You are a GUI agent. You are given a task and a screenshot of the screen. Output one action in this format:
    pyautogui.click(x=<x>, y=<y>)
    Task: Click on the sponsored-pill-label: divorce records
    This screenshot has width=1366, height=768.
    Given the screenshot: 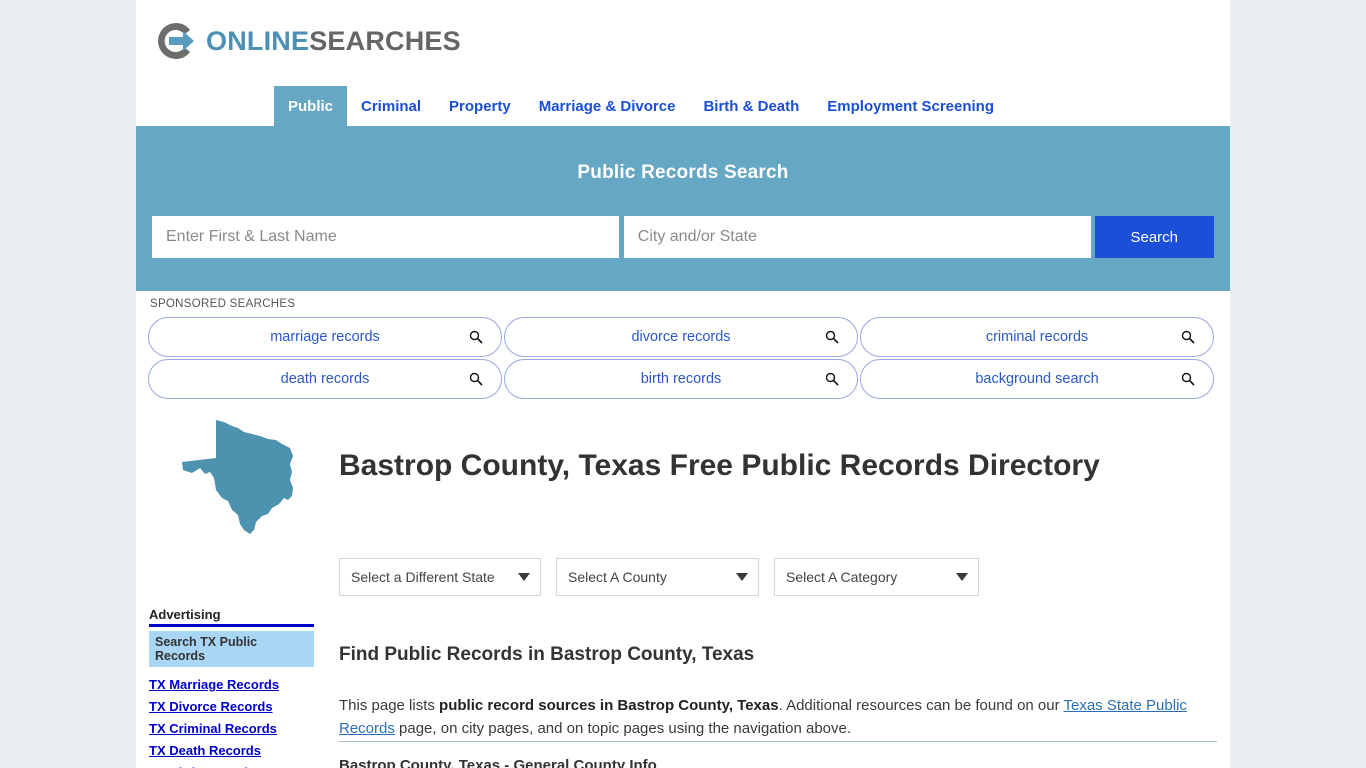 What is the action you would take?
    pyautogui.click(x=681, y=337)
    